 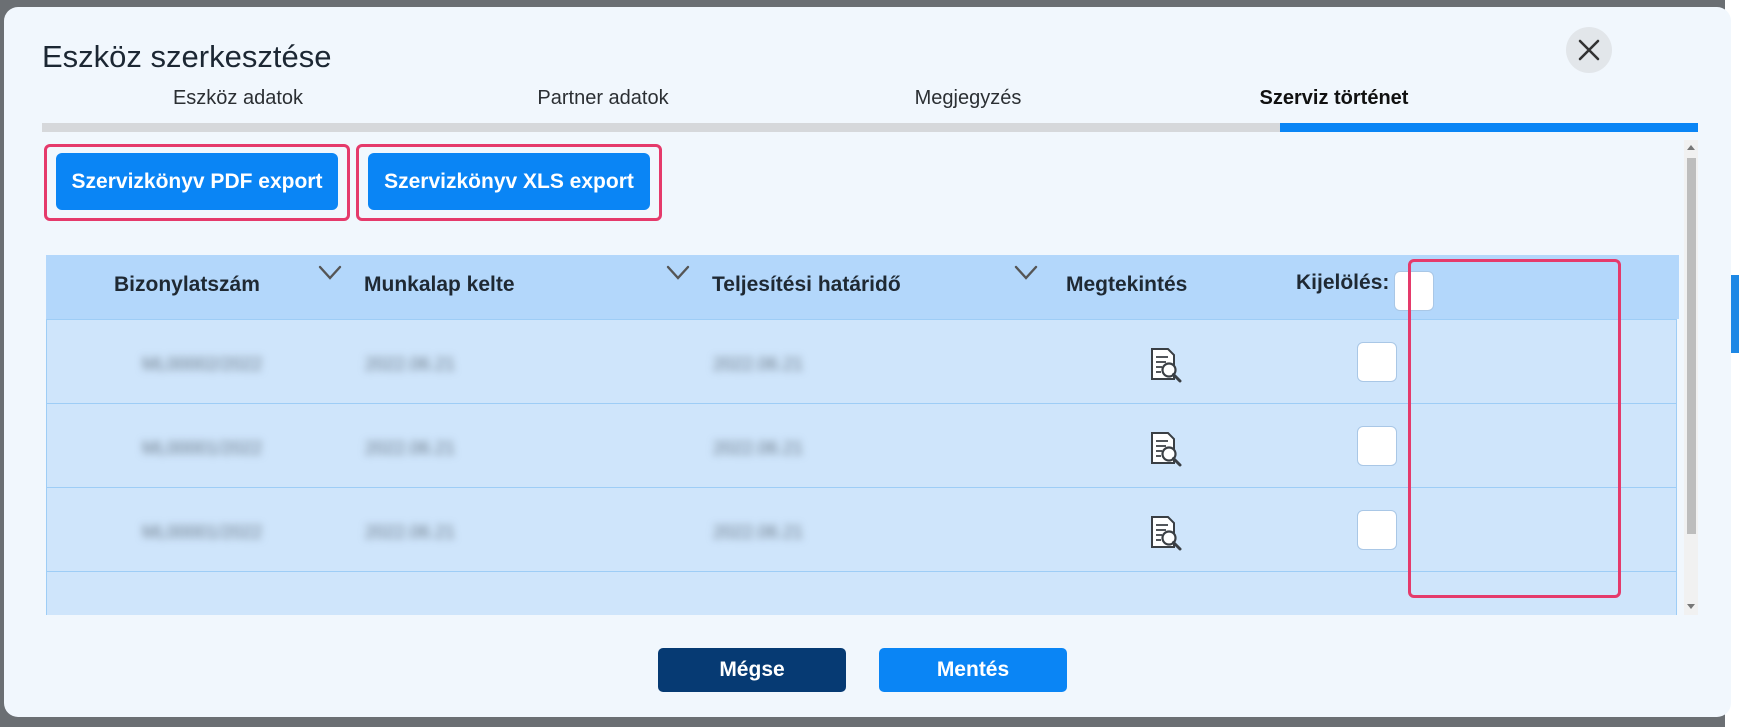 I want to click on tab-asset-data: Eszköz adatok, so click(x=238, y=98).